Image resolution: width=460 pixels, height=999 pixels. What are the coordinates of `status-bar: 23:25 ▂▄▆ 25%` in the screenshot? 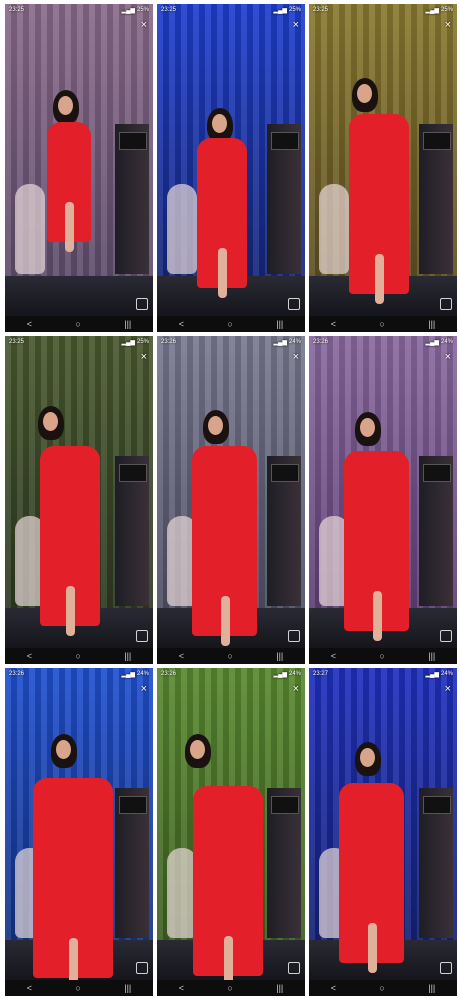 It's located at (383, 10).